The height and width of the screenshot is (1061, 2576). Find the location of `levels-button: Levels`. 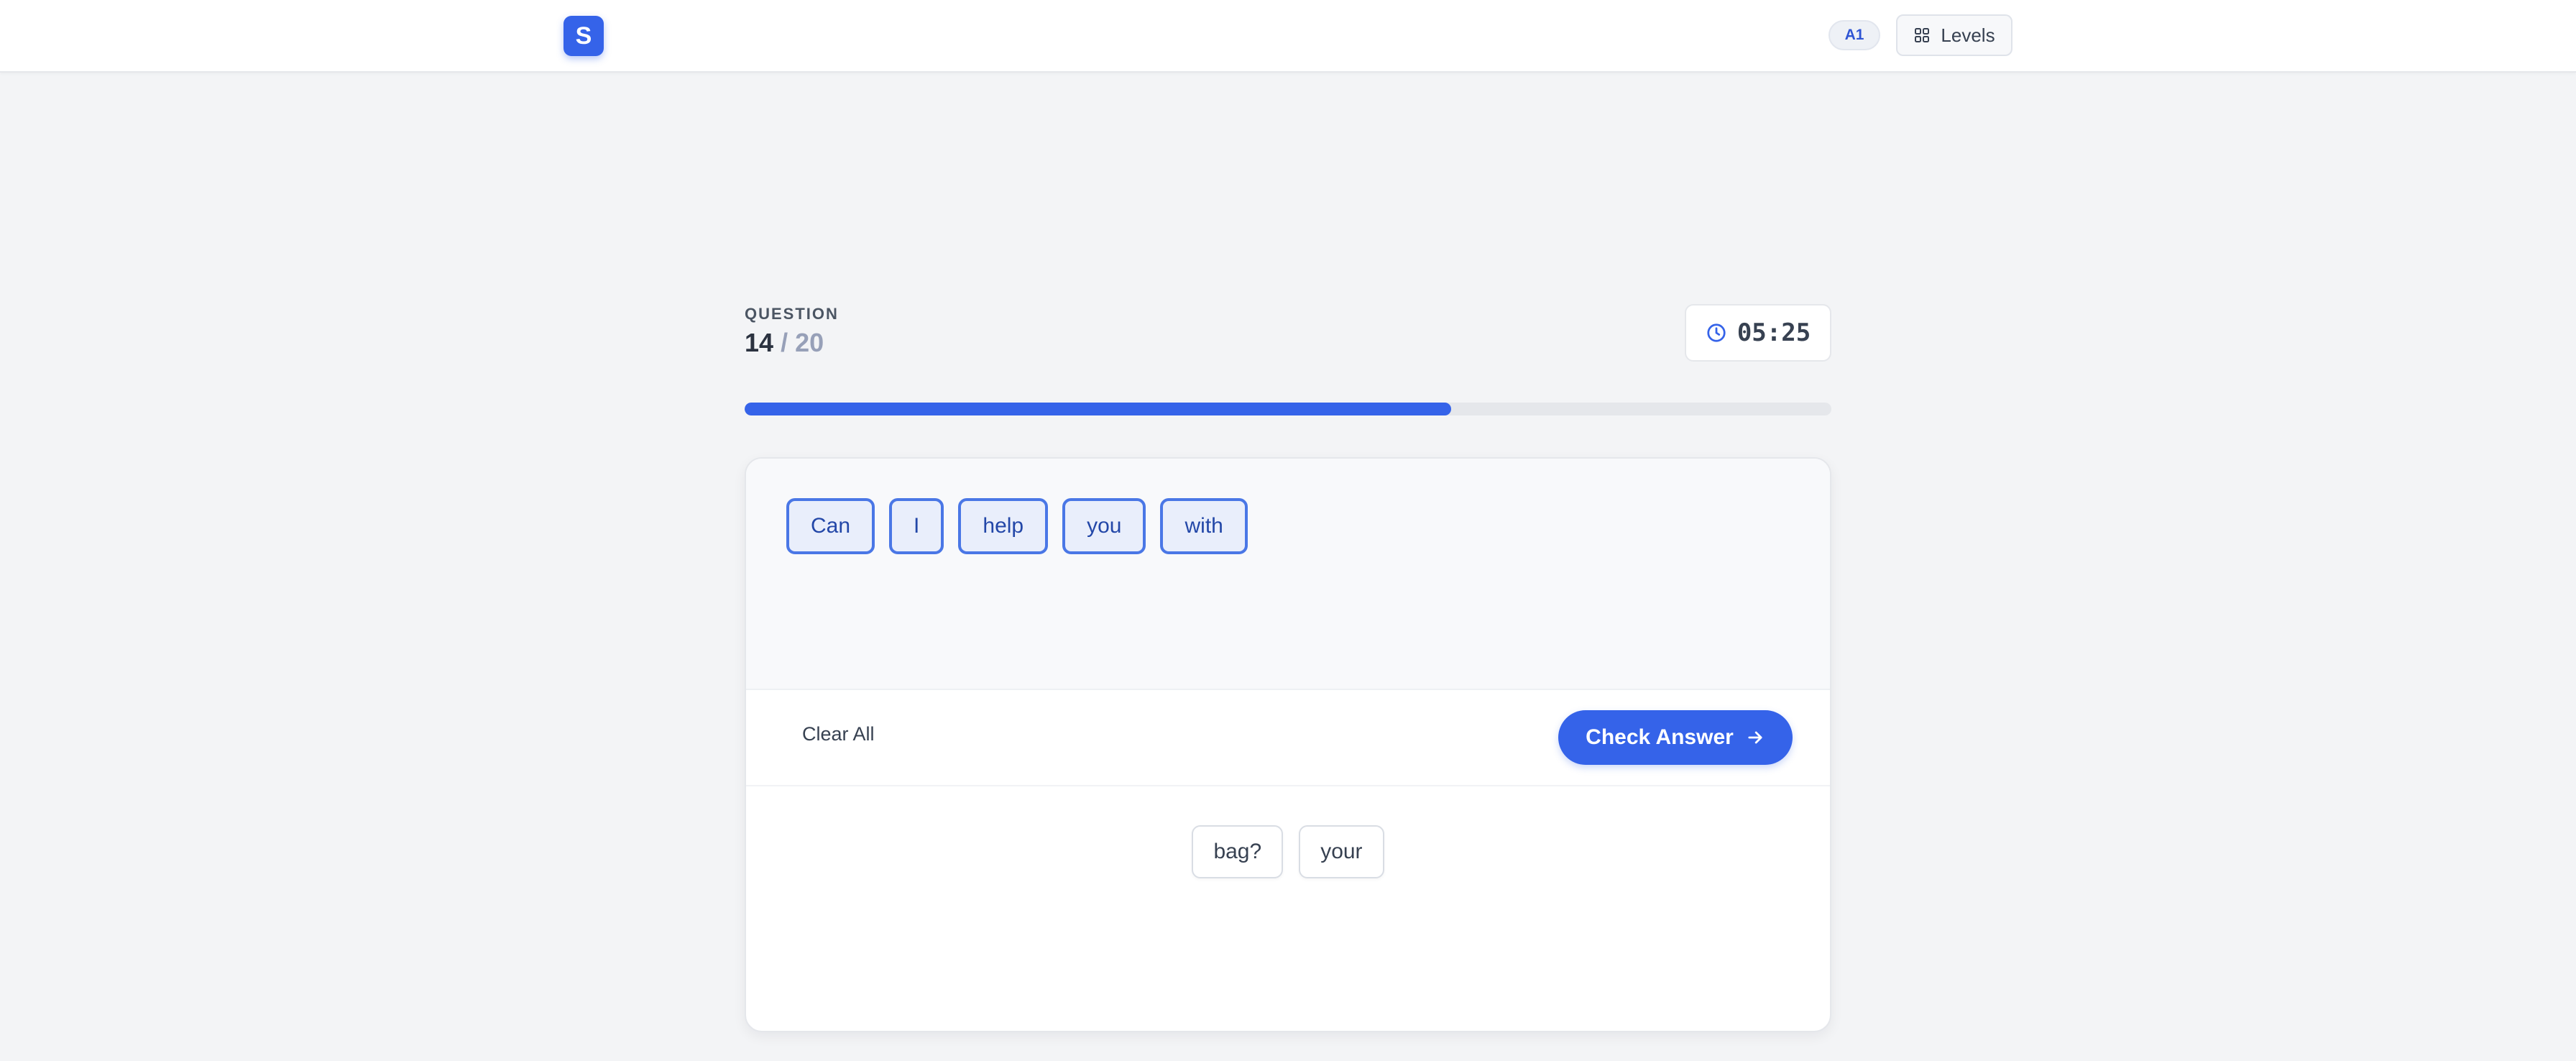

levels-button: Levels is located at coordinates (1954, 35).